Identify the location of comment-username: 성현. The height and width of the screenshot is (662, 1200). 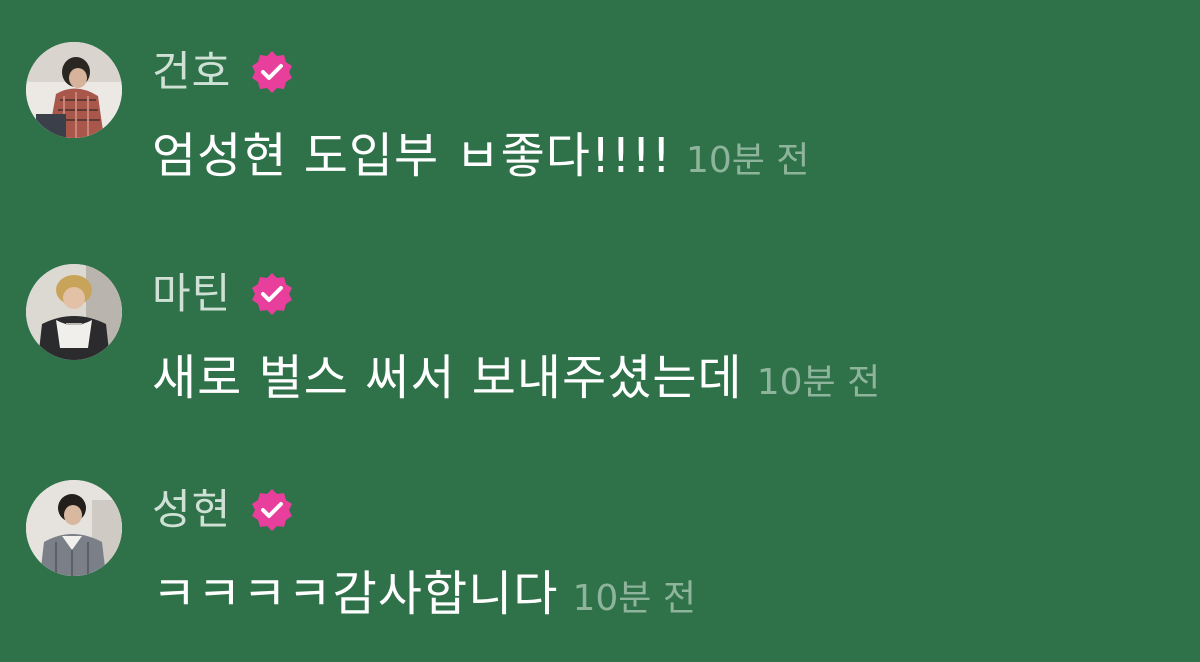
(191, 510).